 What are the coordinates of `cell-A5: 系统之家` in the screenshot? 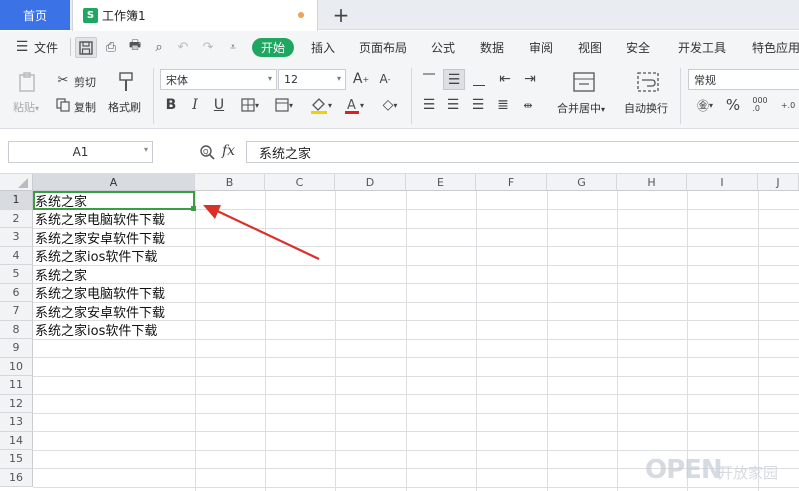 It's located at (61, 274).